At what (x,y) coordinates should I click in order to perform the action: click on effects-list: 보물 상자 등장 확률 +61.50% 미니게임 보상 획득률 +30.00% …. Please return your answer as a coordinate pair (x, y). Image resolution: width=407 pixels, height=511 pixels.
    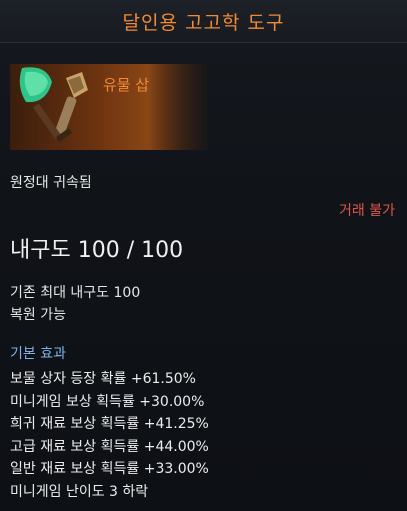
    Looking at the image, I should click on (109, 436).